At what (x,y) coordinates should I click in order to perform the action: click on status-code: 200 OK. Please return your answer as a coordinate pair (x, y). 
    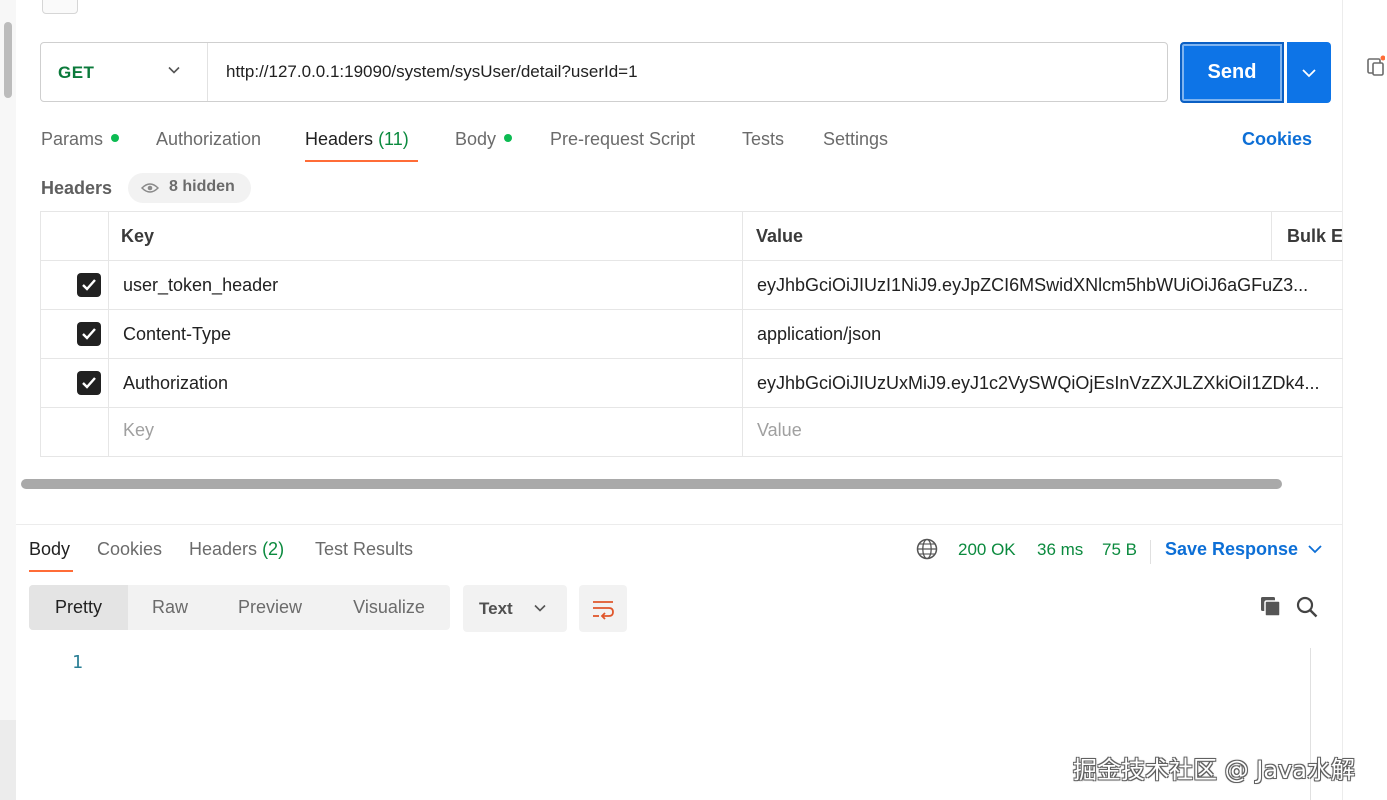
    Looking at the image, I should click on (987, 550).